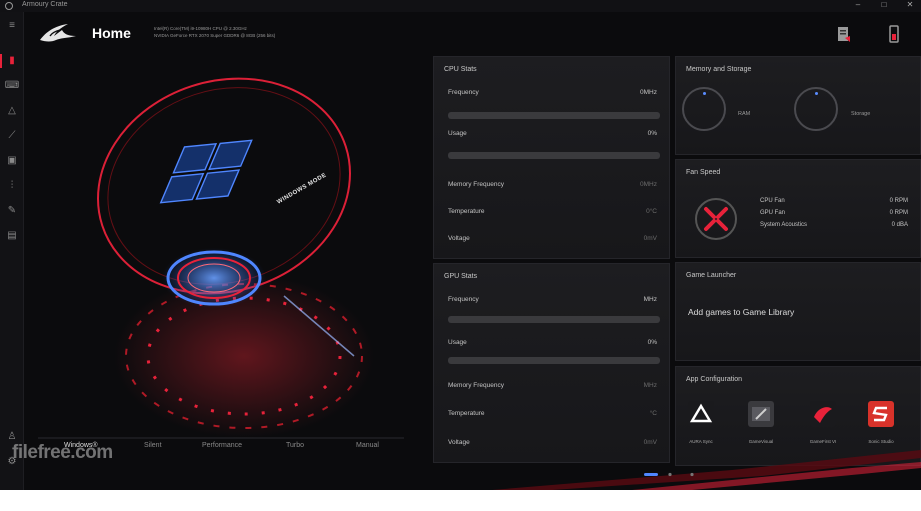 The height and width of the screenshot is (511, 921). I want to click on mode-tab-windows: Windows®, so click(81, 445).